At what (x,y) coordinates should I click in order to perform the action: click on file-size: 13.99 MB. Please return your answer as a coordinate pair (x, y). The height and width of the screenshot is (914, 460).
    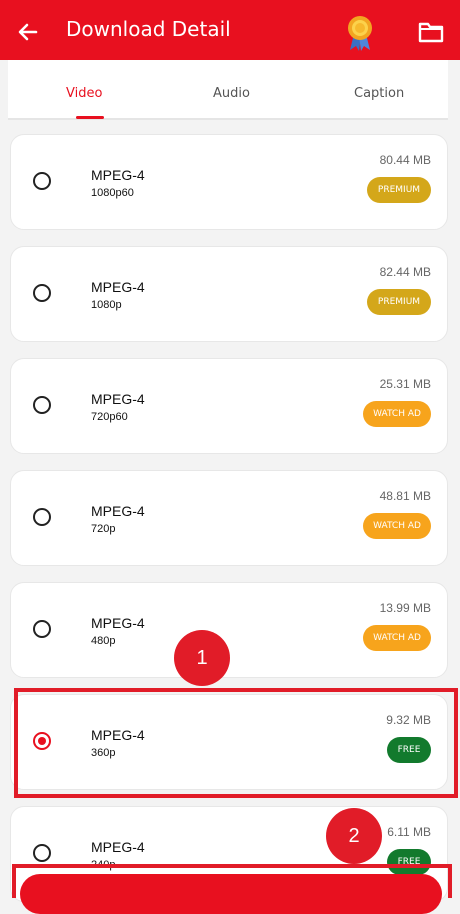
    Looking at the image, I should click on (405, 608).